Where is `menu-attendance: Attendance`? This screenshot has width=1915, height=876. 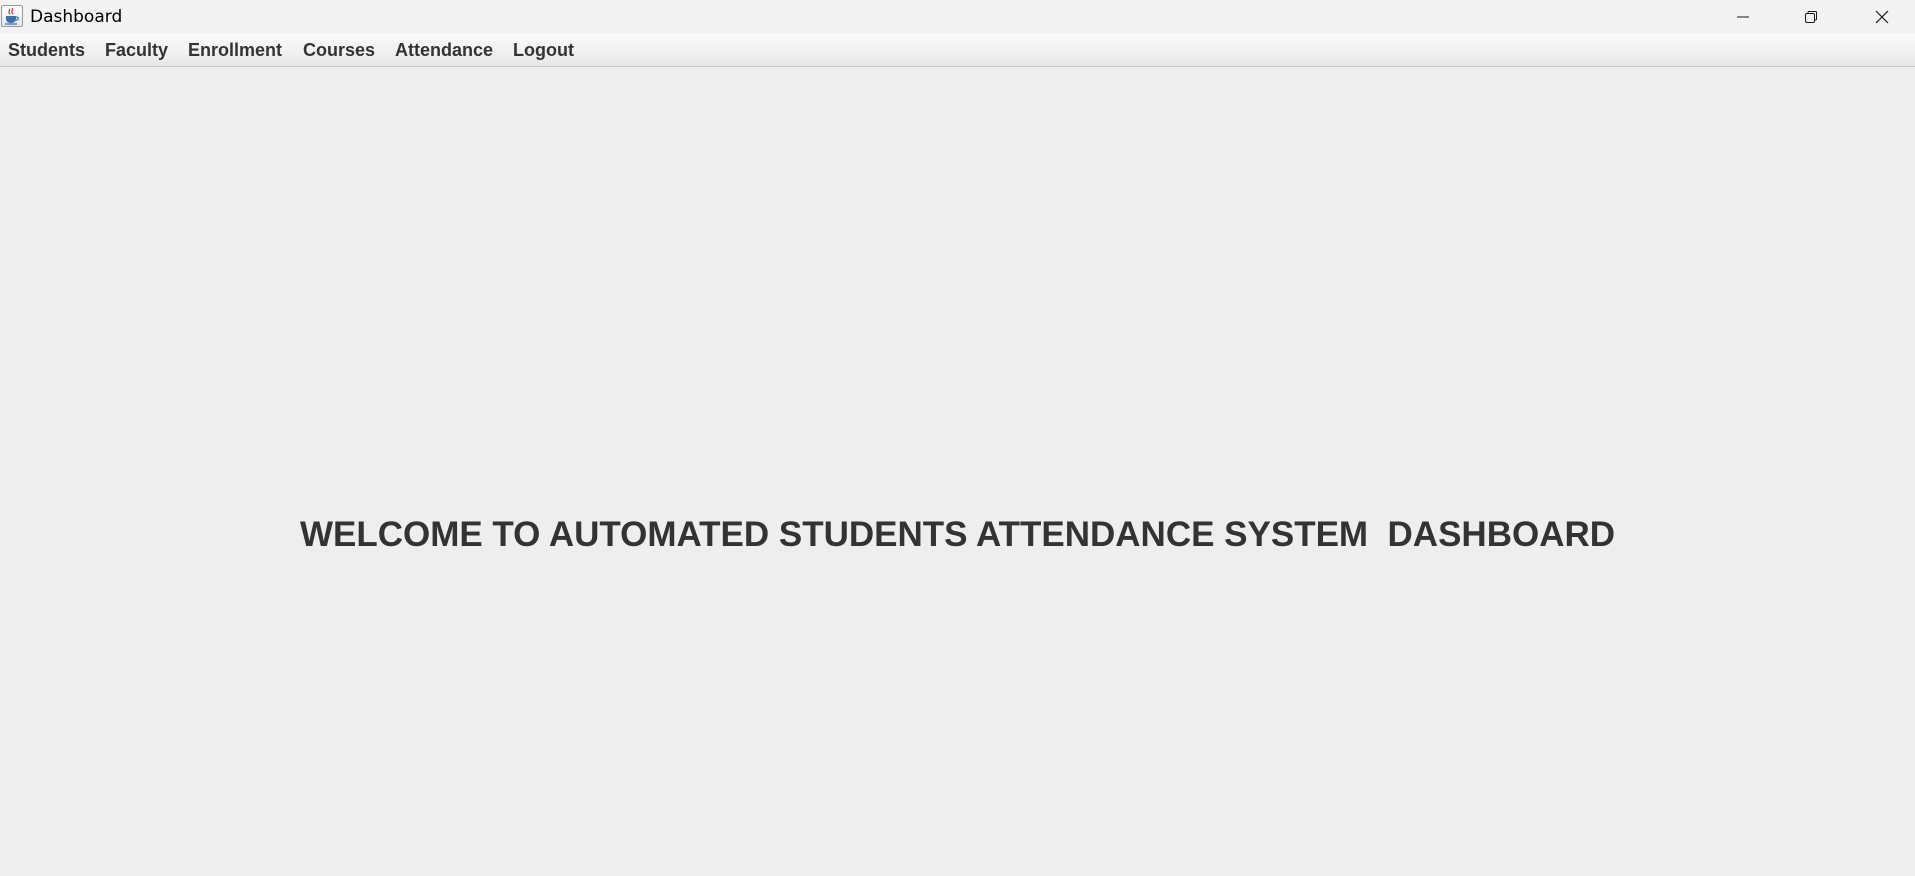 menu-attendance: Attendance is located at coordinates (444, 50).